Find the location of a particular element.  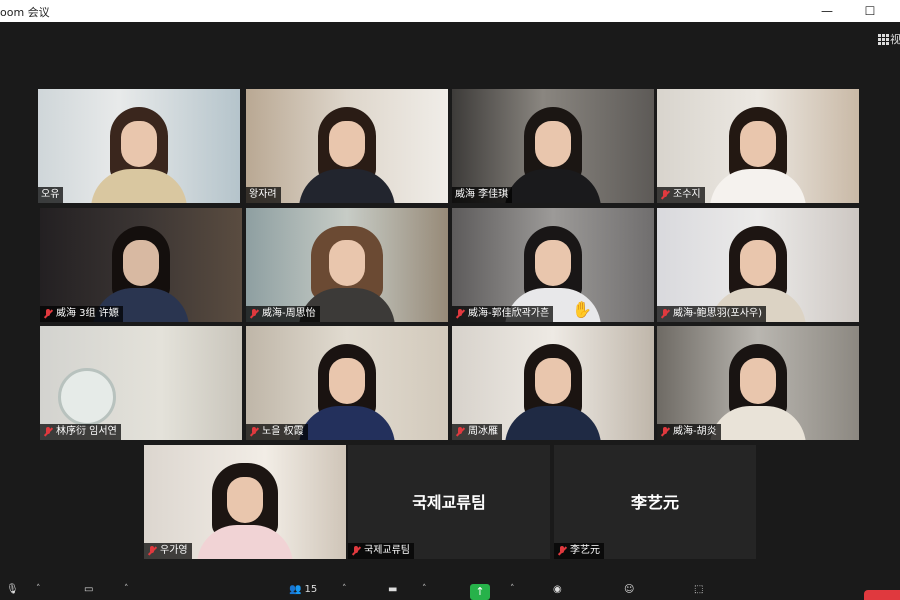

view-button: 视 is located at coordinates (889, 39).